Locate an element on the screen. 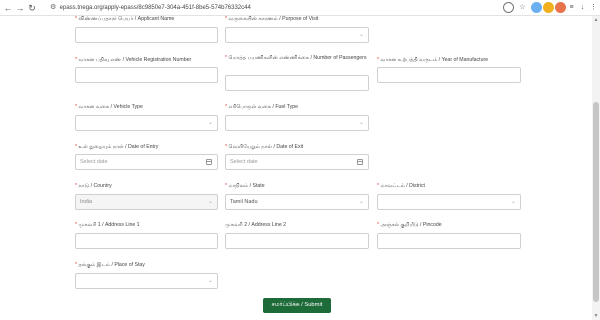 The width and height of the screenshot is (600, 320). country-label: * நாடு / Country is located at coordinates (93, 186).